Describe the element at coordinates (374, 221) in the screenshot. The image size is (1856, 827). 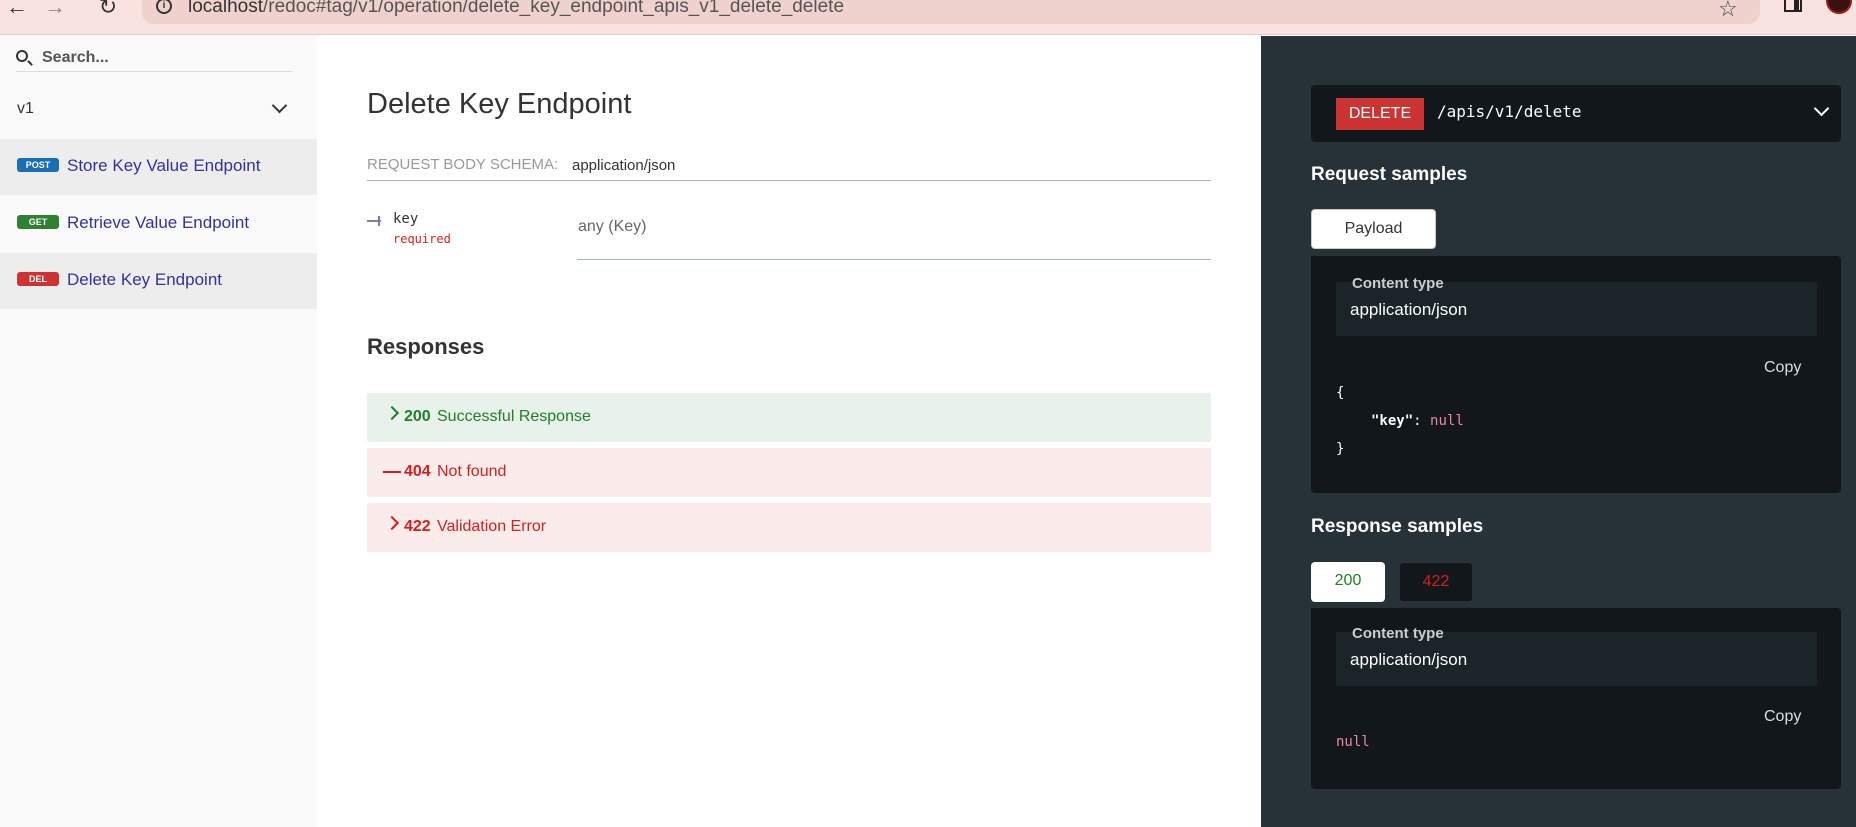
I see `property-tree-line-icon` at that location.